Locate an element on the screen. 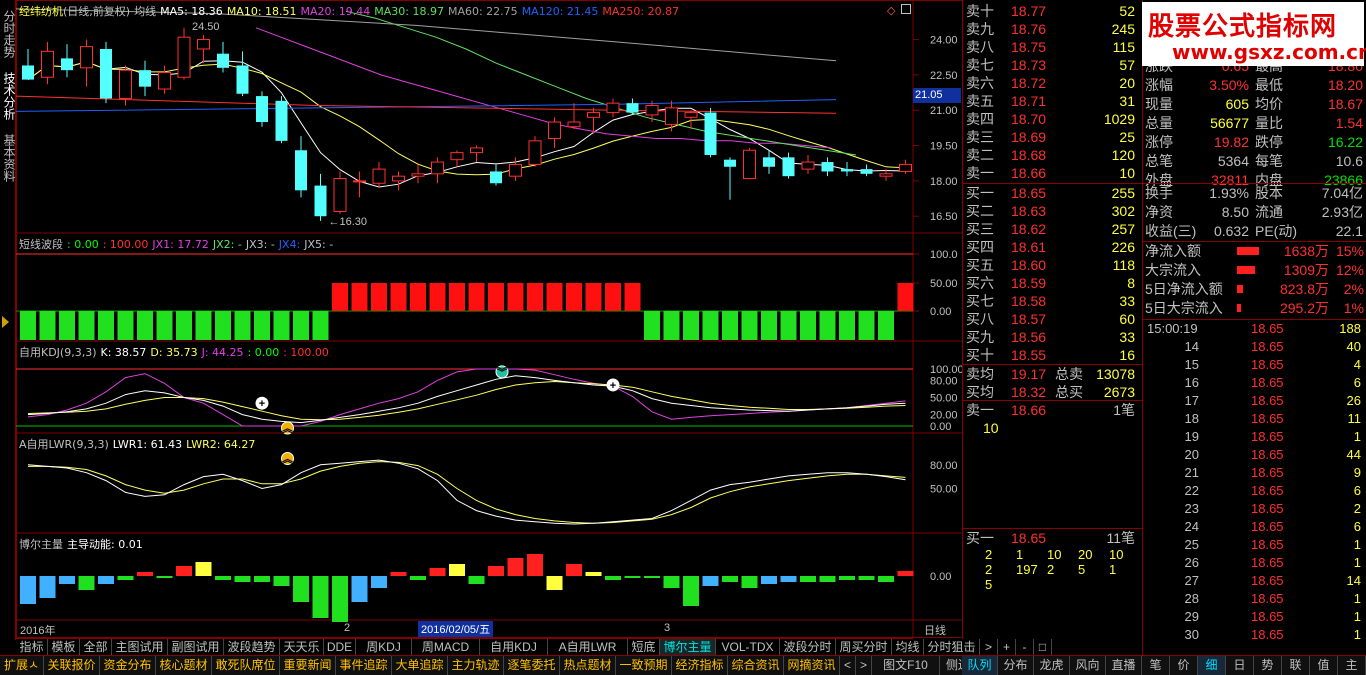 Image resolution: width=1366 pixels, height=675 pixels. level-price: 18.65 is located at coordinates (1029, 193).